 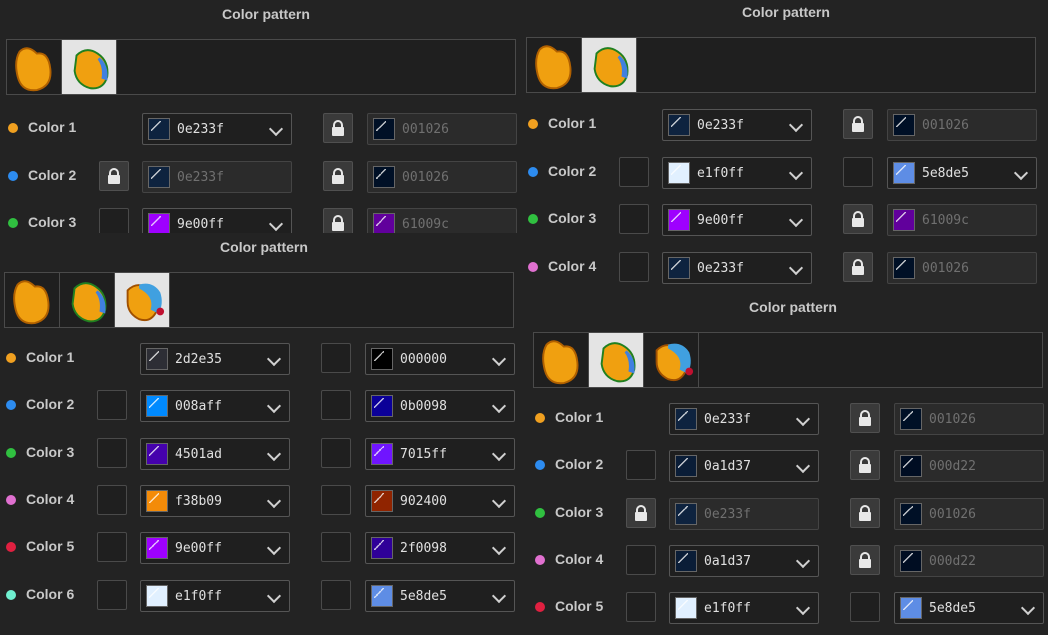 What do you see at coordinates (440, 453) in the screenshot?
I see `secondary-color-dropdown: 7015ff` at bounding box center [440, 453].